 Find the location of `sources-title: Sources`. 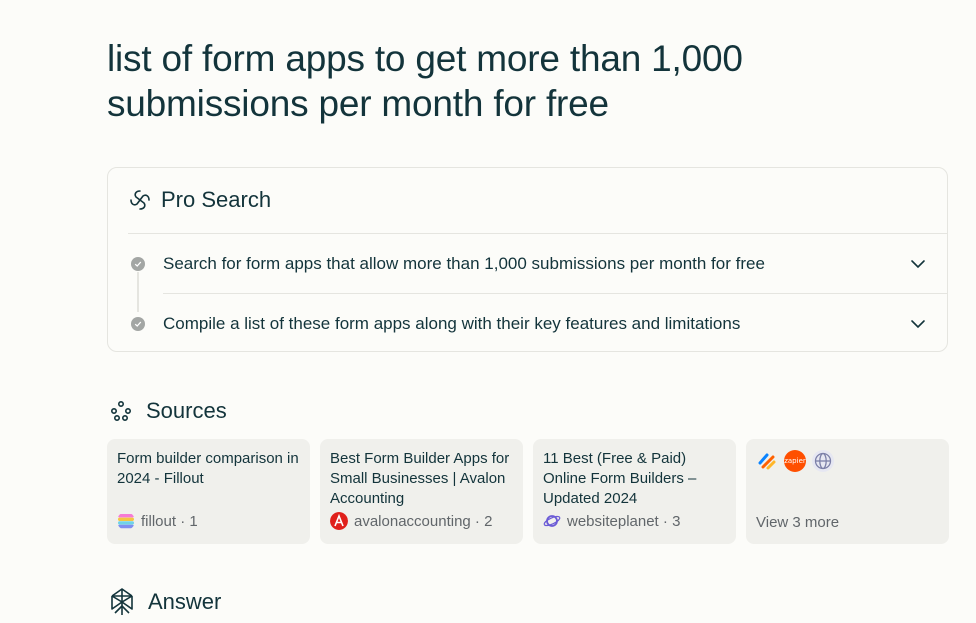

sources-title: Sources is located at coordinates (186, 410).